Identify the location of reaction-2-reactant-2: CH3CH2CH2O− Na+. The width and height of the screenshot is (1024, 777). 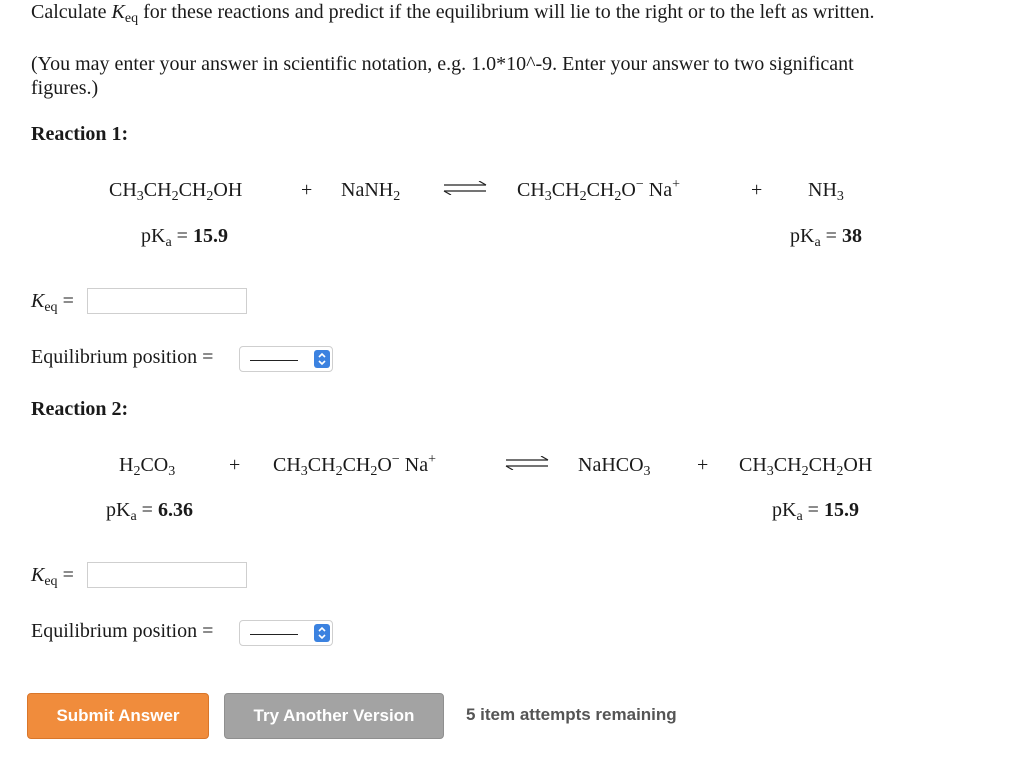
(354, 465).